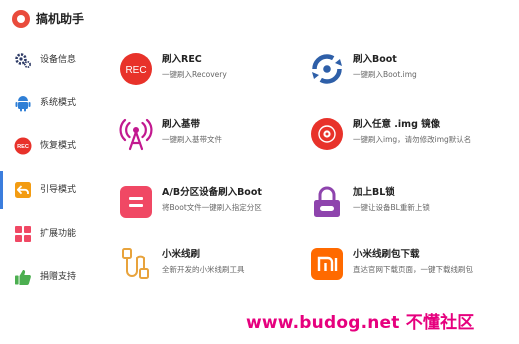 The image size is (519, 344). I want to click on gear-icon, so click(23, 60).